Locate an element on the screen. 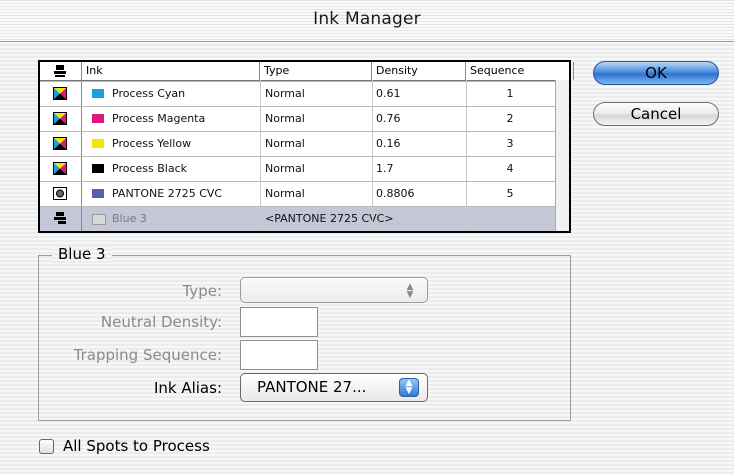 This screenshot has width=734, height=474. cancel-button: Cancel is located at coordinates (656, 114).